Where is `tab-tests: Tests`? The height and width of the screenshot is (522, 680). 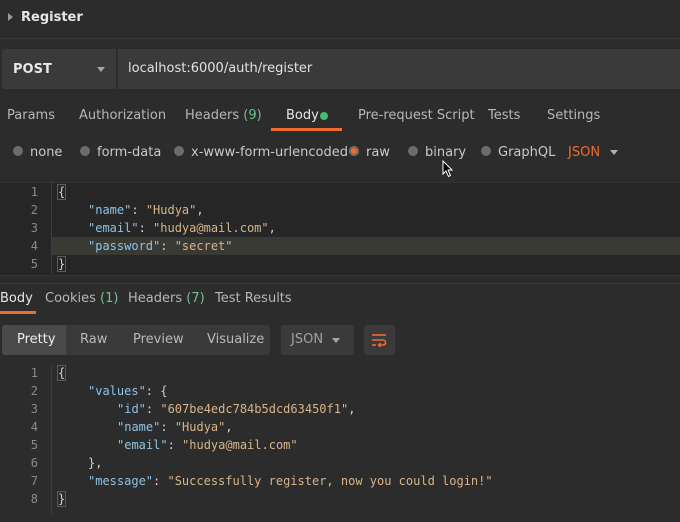
tab-tests: Tests is located at coordinates (504, 115).